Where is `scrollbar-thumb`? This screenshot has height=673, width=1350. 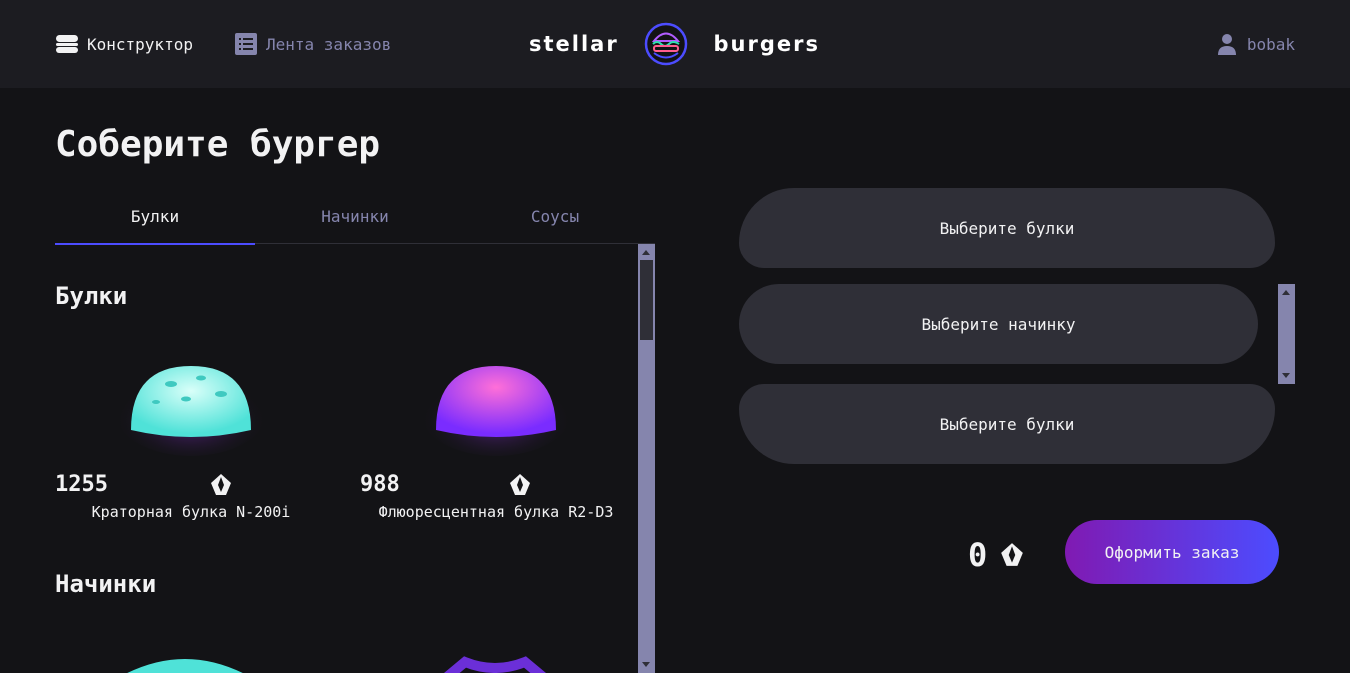
scrollbar-thumb is located at coordinates (646, 300).